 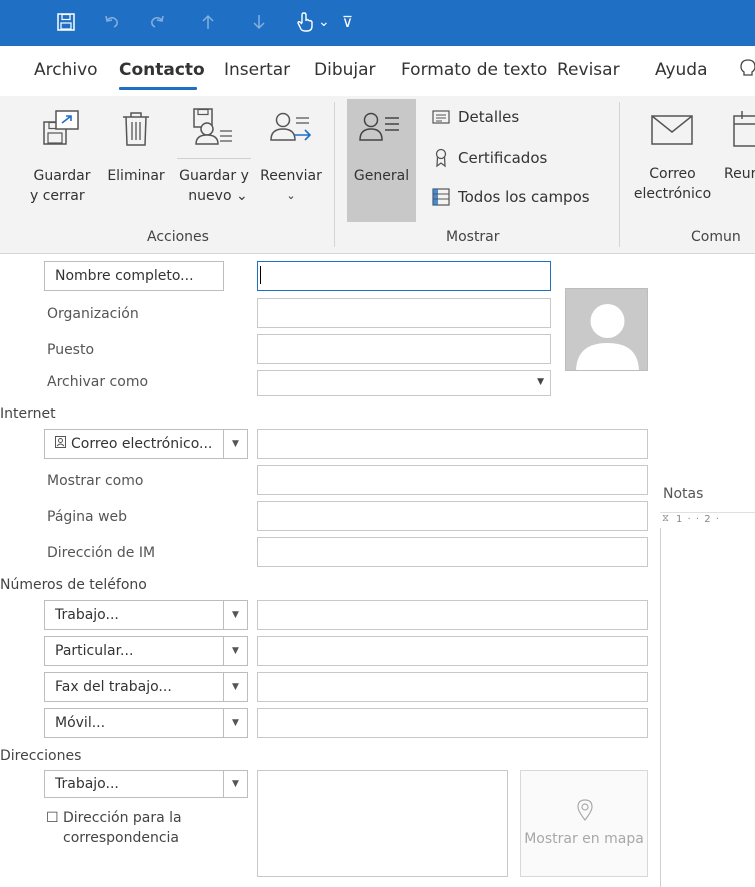 What do you see at coordinates (473, 237) in the screenshot?
I see `group-label-mostrar: Mostrar` at bounding box center [473, 237].